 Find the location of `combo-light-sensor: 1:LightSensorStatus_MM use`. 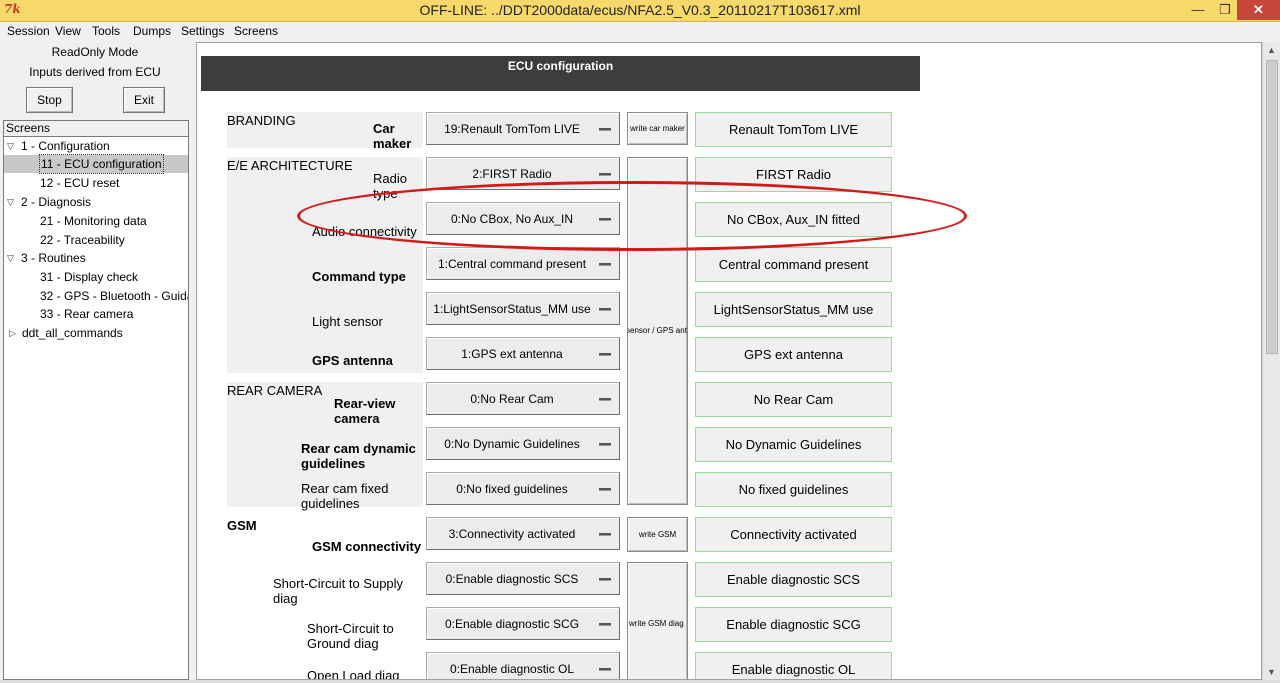

combo-light-sensor: 1:LightSensorStatus_MM use is located at coordinates (523, 308).